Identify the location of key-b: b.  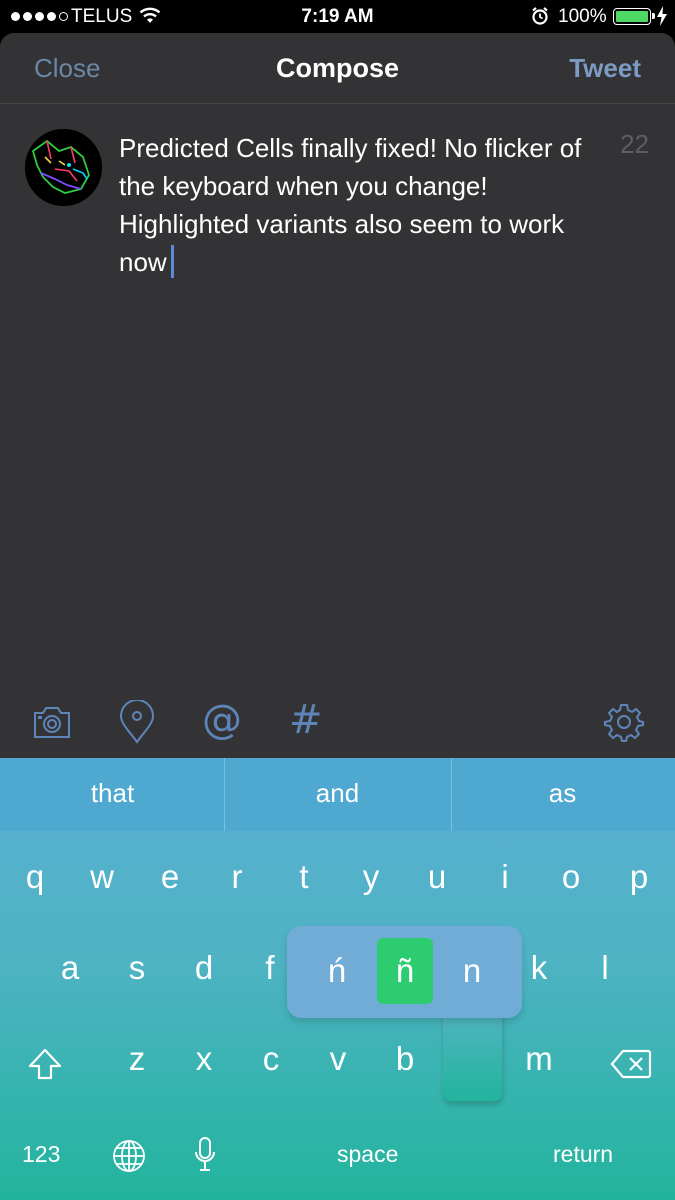
(405, 1059).